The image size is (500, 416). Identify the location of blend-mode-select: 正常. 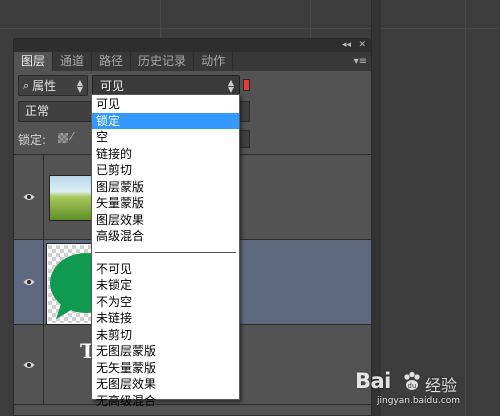
(59, 111).